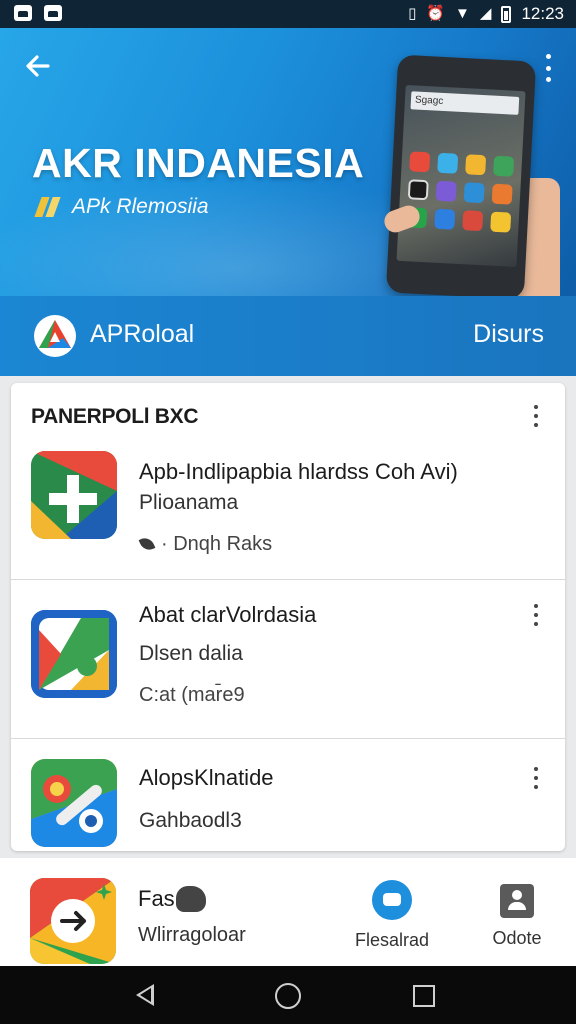 This screenshot has height=1024, width=576. What do you see at coordinates (73, 921) in the screenshot?
I see `app-icon-arrow` at bounding box center [73, 921].